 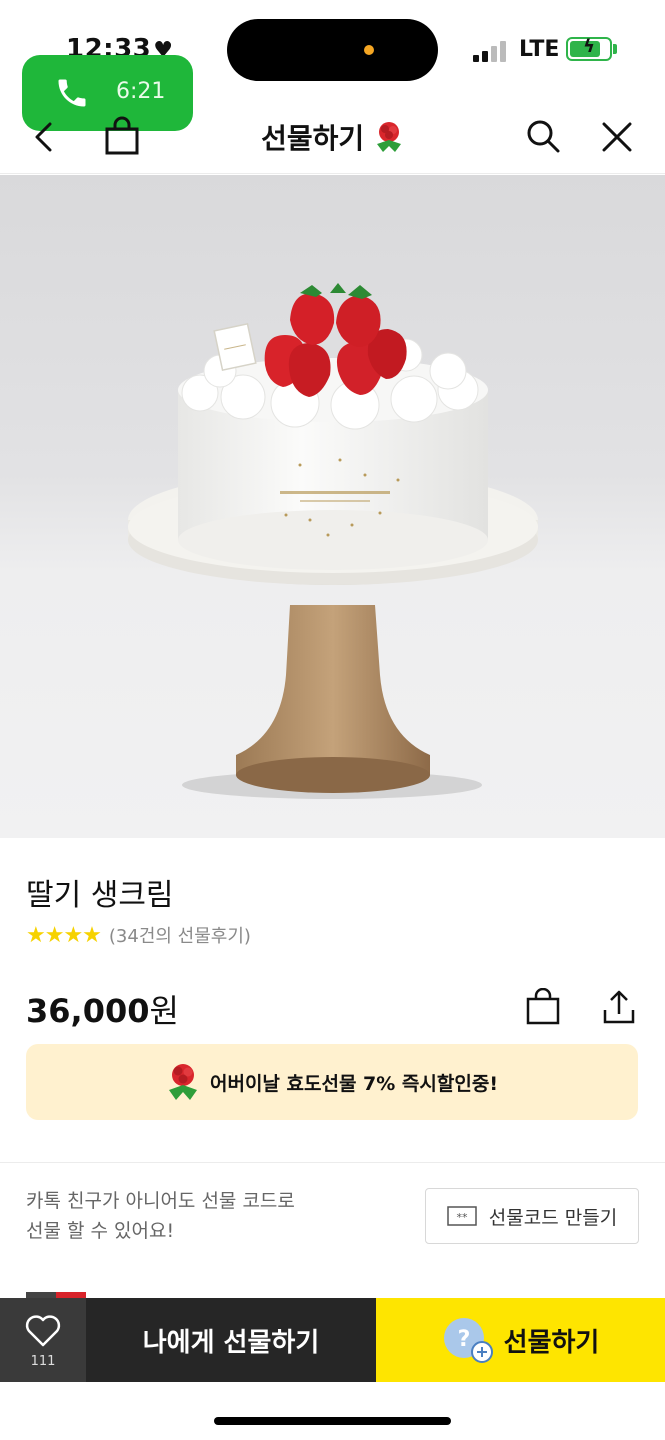 What do you see at coordinates (88, 1011) in the screenshot?
I see `price-amount: 36,000` at bounding box center [88, 1011].